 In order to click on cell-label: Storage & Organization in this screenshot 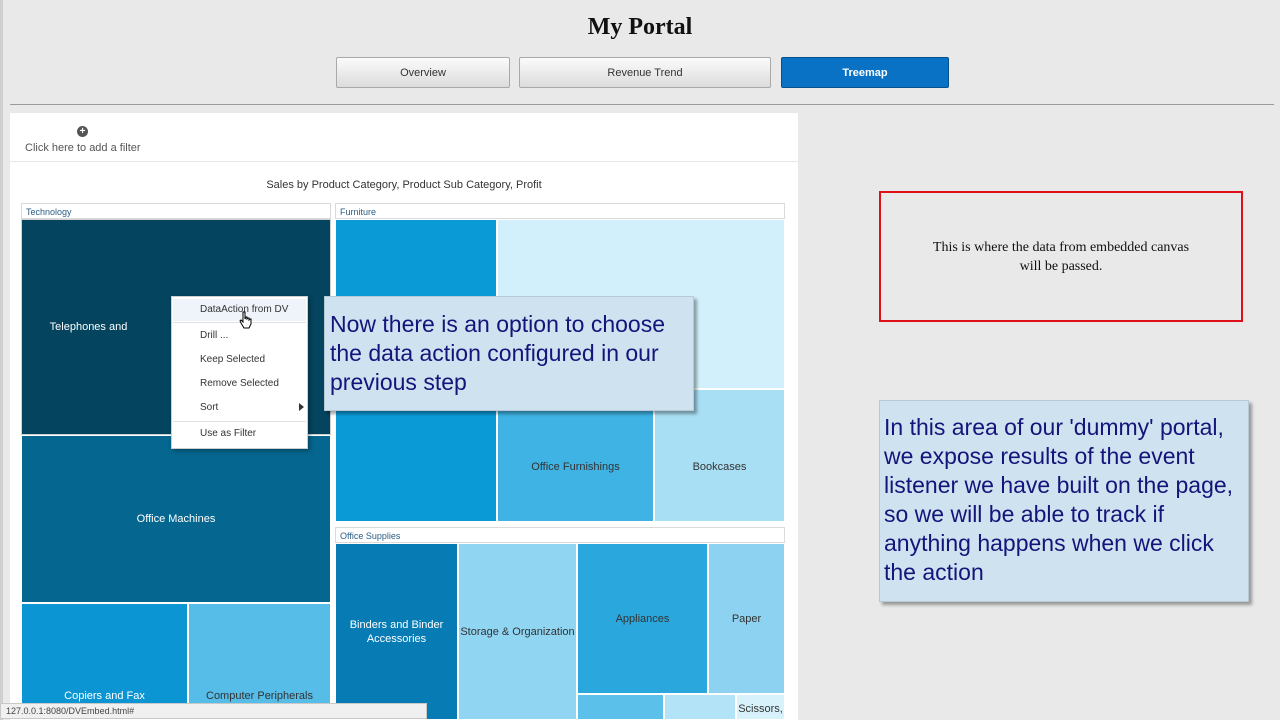, I will do `click(517, 631)`.